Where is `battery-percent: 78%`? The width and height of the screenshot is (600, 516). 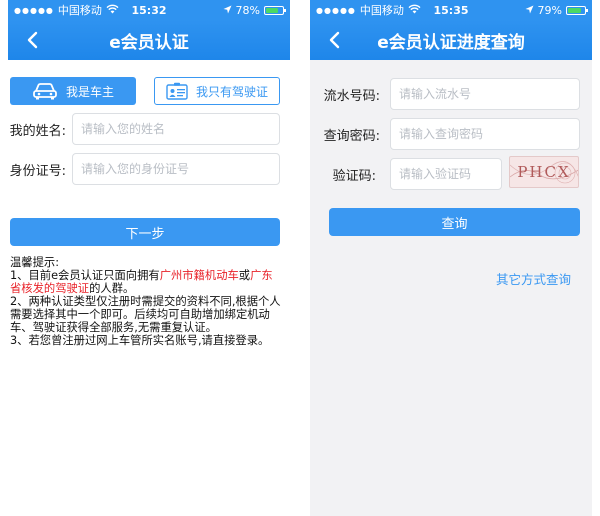 battery-percent: 78% is located at coordinates (247, 10).